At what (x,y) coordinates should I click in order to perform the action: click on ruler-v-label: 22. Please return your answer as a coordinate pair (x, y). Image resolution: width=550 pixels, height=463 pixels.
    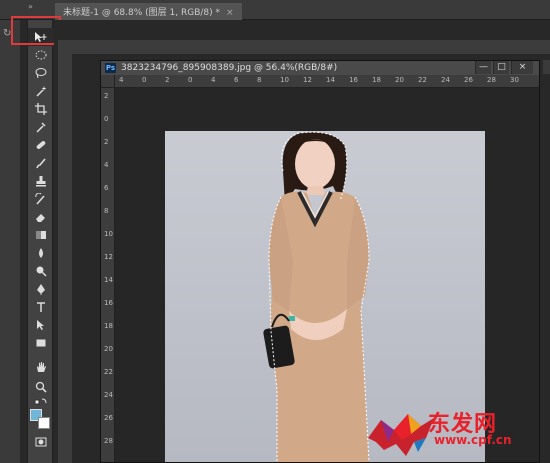
    Looking at the image, I should click on (108, 372).